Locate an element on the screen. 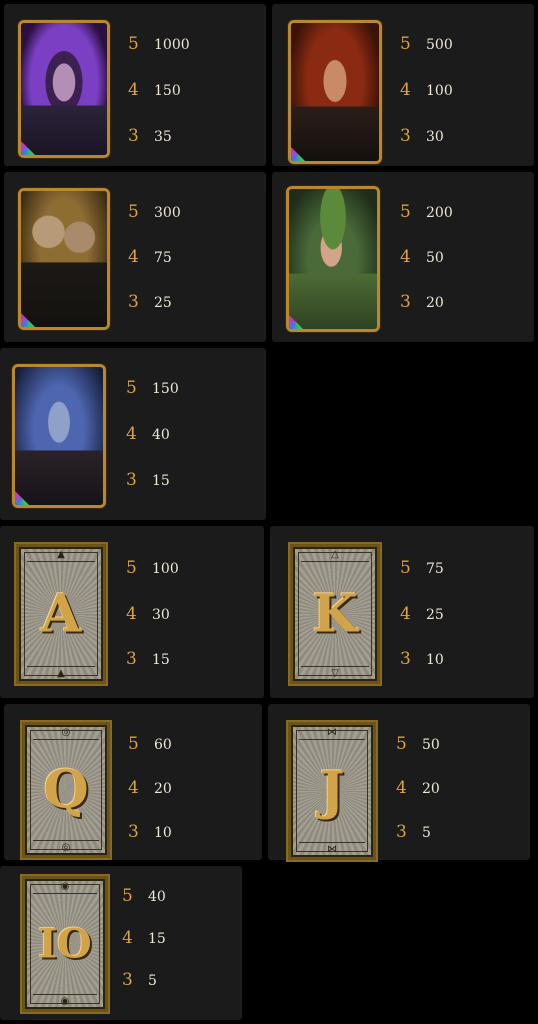  paytable-panel-letter-a: ▲ ▲ A 5 100 4 30 3 15 is located at coordinates (132, 612).